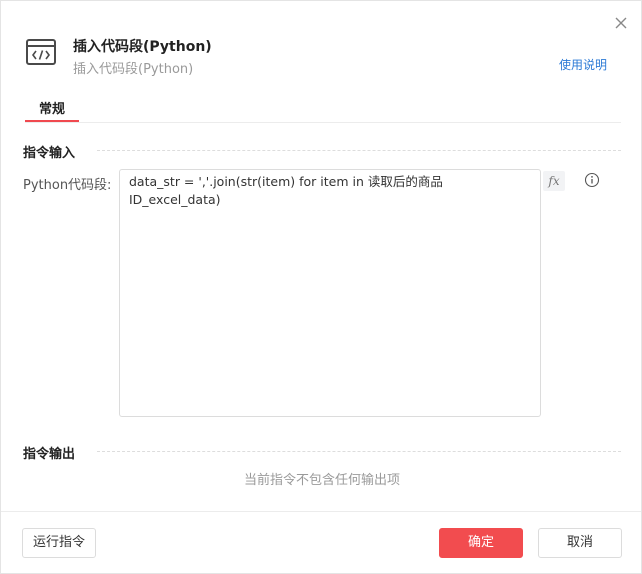 This screenshot has height=574, width=642. I want to click on close-icon, so click(621, 23).